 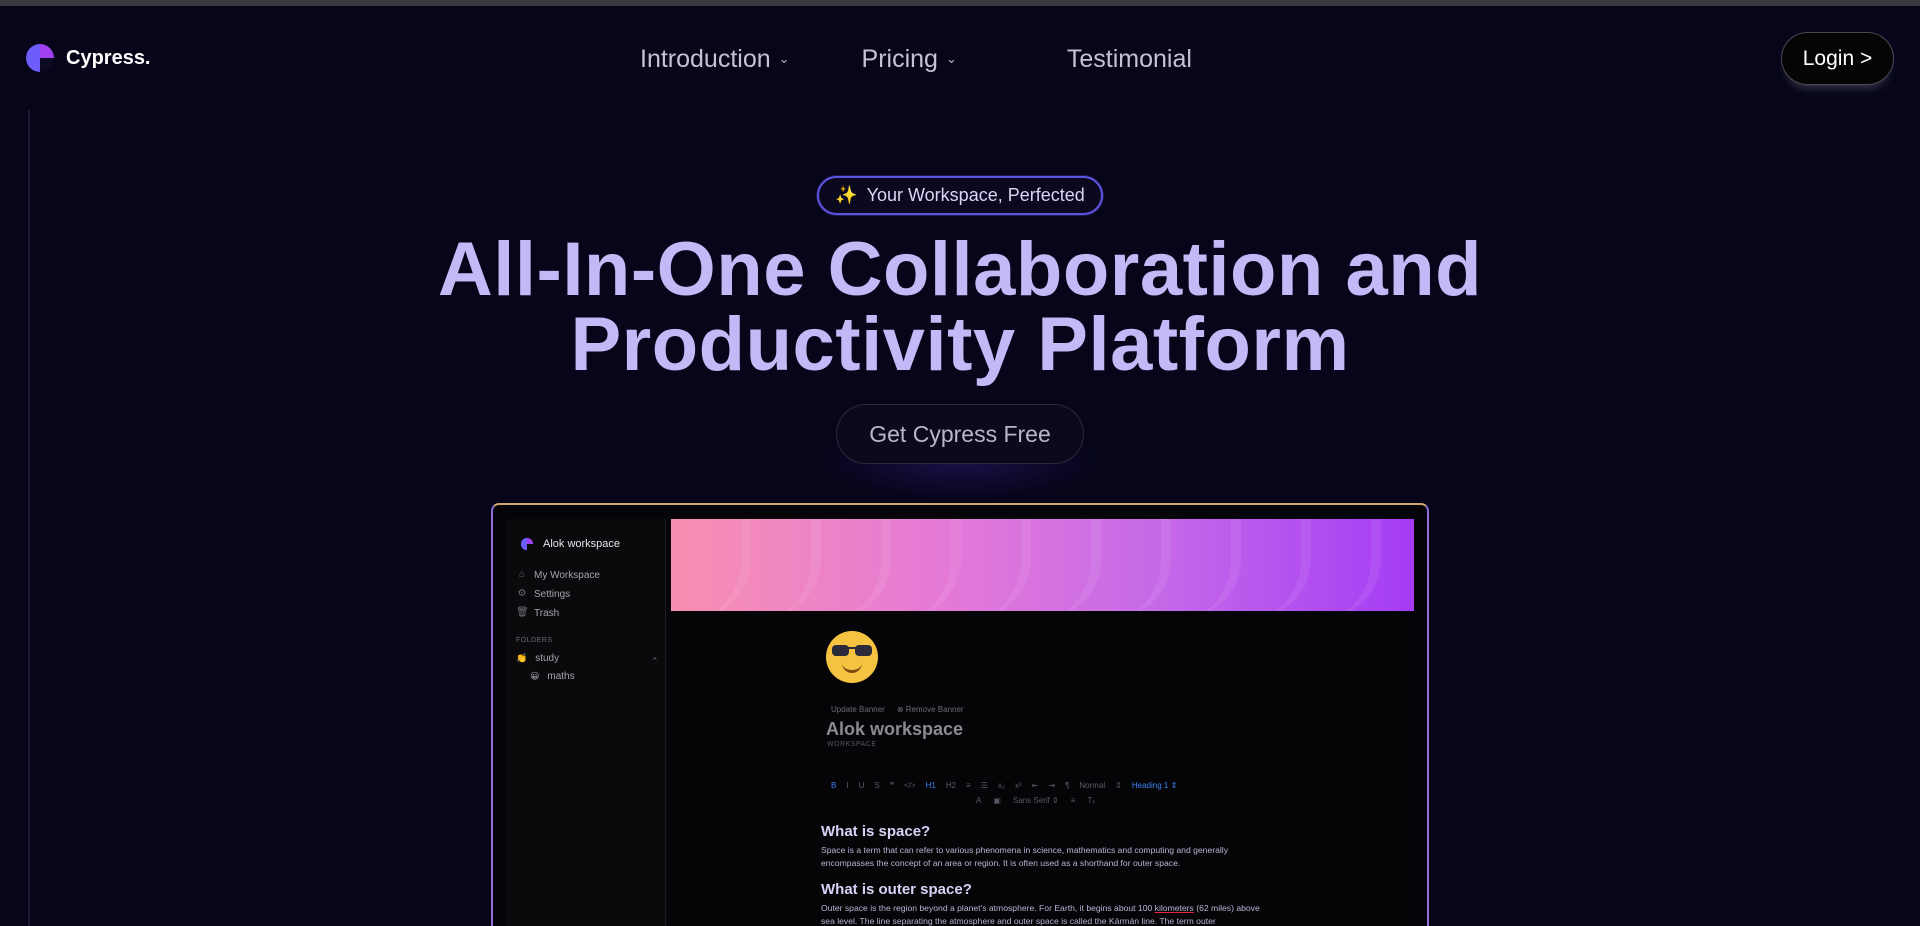 What do you see at coordinates (522, 574) in the screenshot?
I see `home-icon: ⌂` at bounding box center [522, 574].